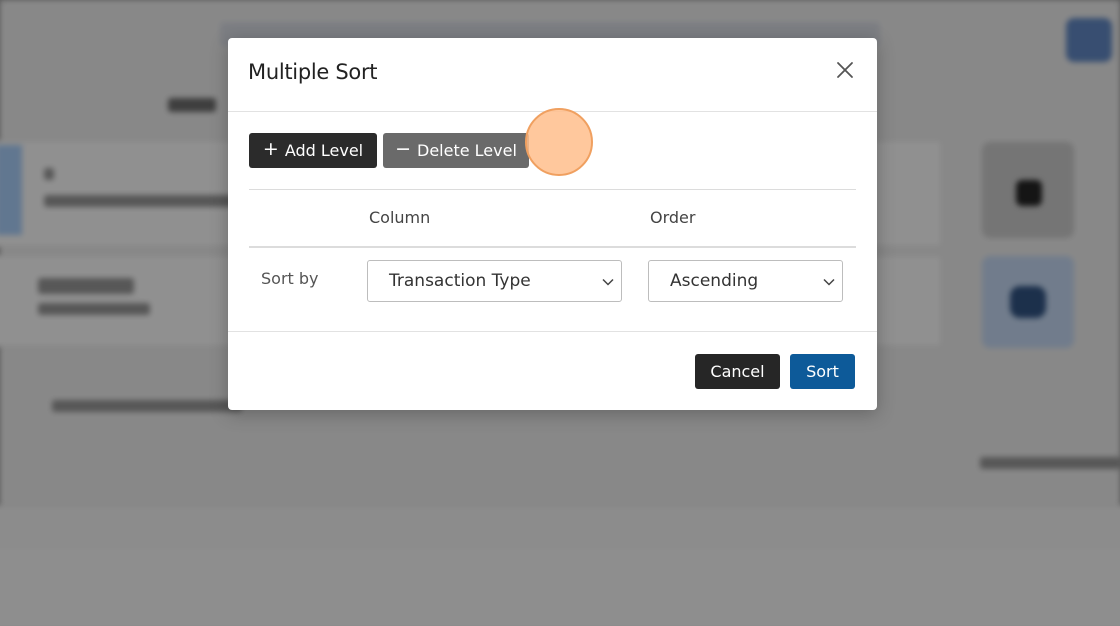 This screenshot has height=626, width=1120. What do you see at coordinates (552, 219) in the screenshot?
I see `table-header-row: Column Order` at bounding box center [552, 219].